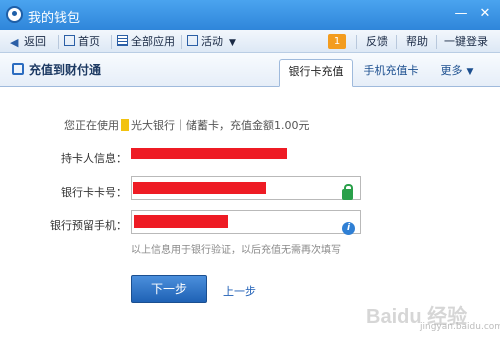  What do you see at coordinates (236, 250) in the screenshot?
I see `verification-hint: 以上信息用于银行验证，以后充值无需再次填写` at bounding box center [236, 250].